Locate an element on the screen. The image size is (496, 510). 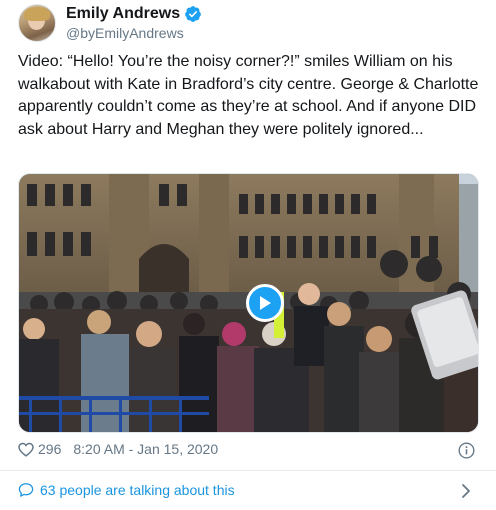
name-row: Emily Andrews is located at coordinates (134, 13).